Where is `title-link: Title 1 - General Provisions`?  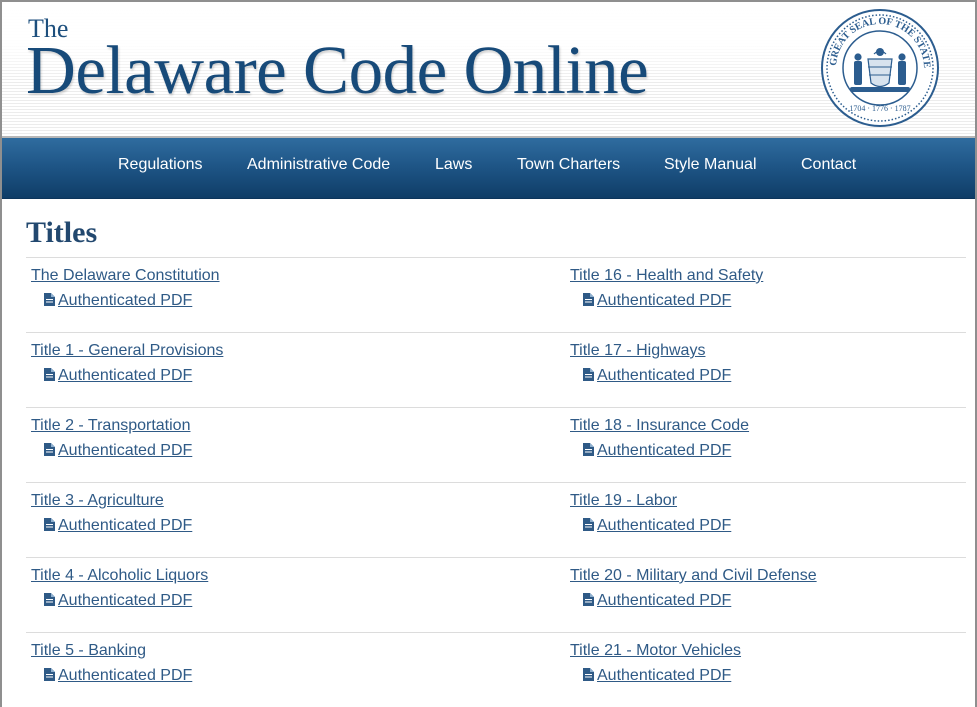
title-link: Title 1 - General Provisions is located at coordinates (127, 351).